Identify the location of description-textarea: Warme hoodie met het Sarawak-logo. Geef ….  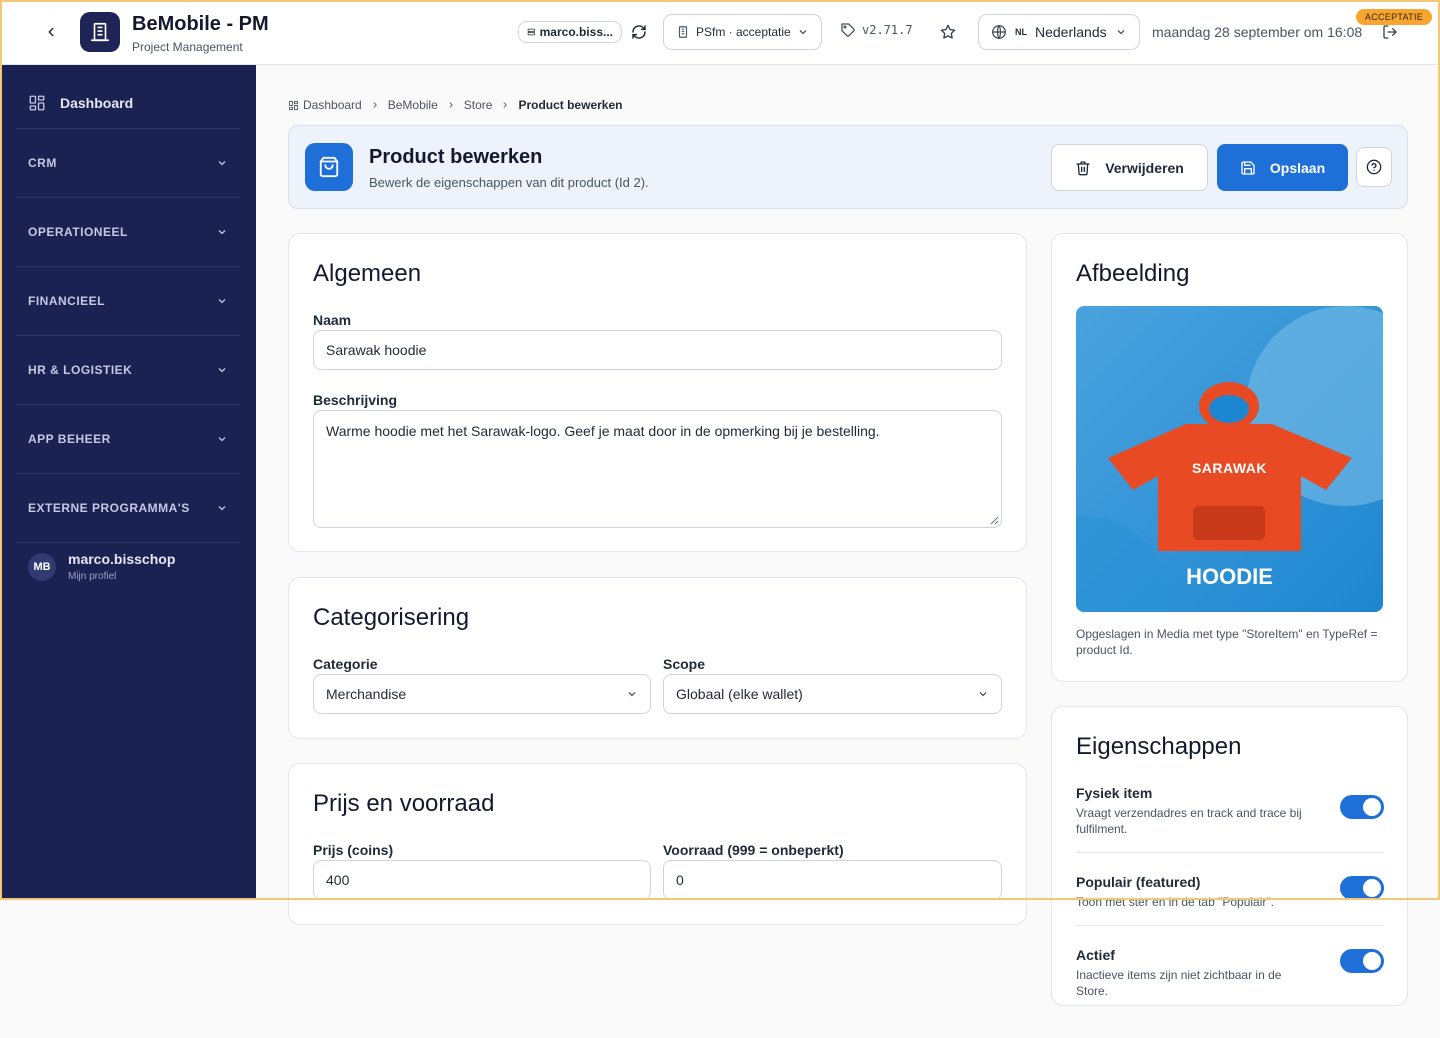
(657, 469).